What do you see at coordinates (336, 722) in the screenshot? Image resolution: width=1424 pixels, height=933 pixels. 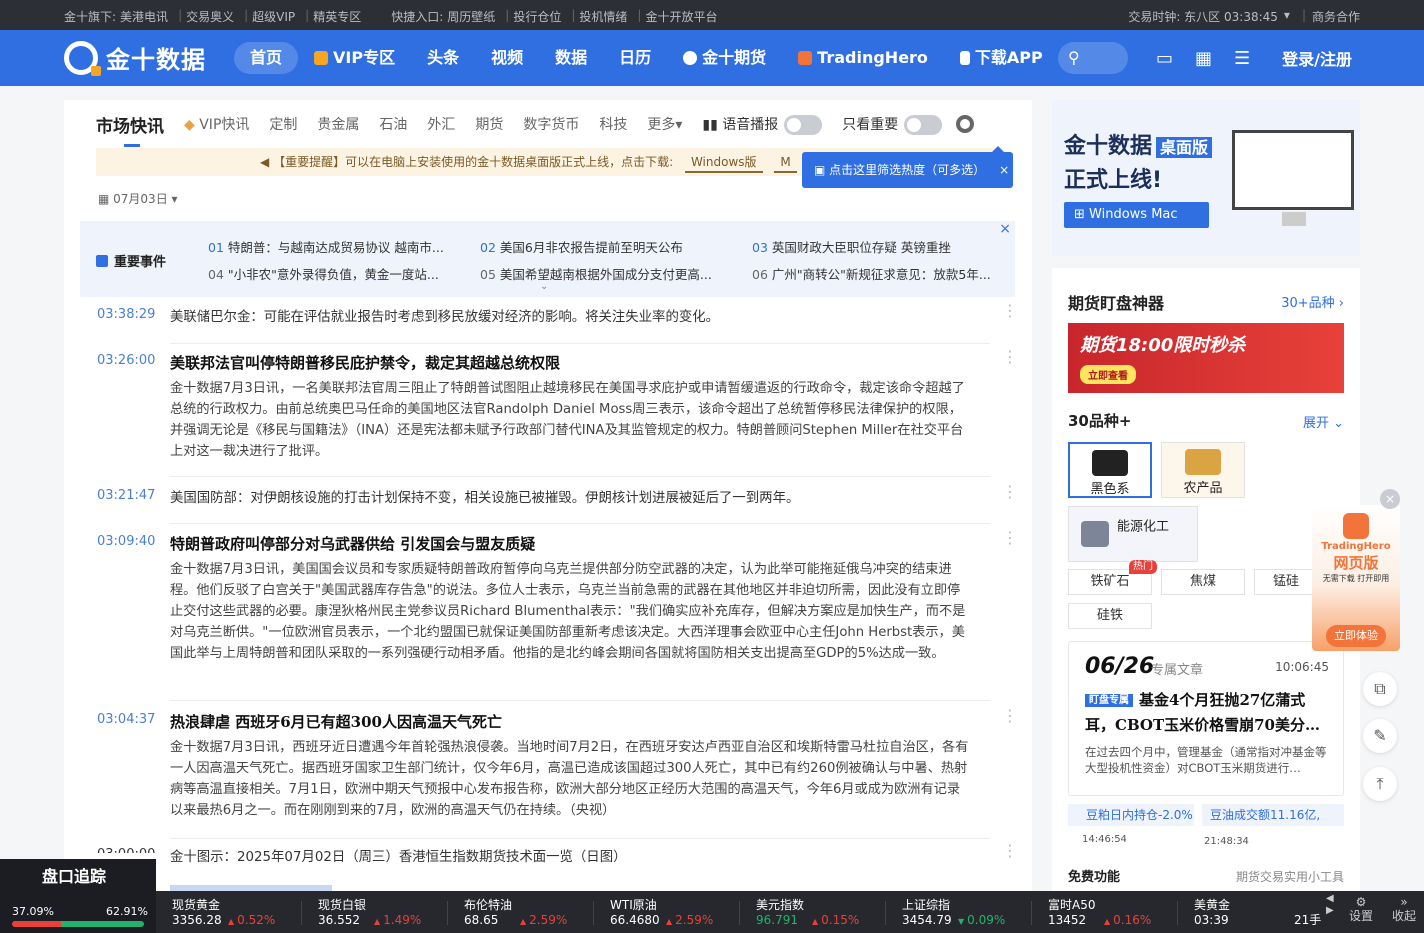 I see `news-title: 热浪肆虐 西班牙6月已有超300人因高温天气死亡` at bounding box center [336, 722].